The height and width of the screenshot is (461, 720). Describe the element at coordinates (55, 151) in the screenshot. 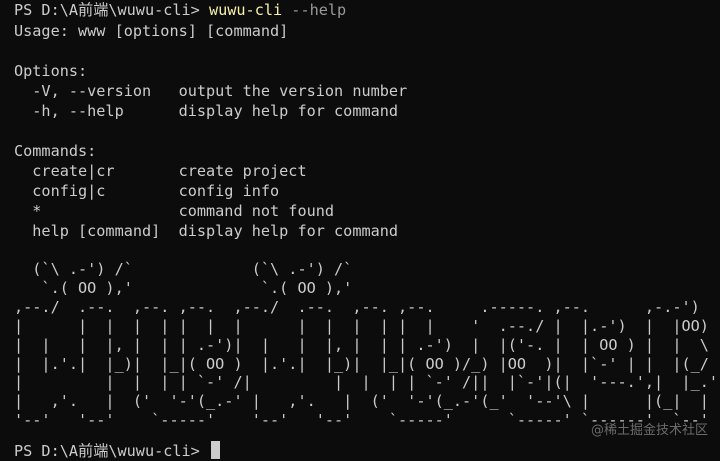

I see `commands-heading: Commands:` at that location.